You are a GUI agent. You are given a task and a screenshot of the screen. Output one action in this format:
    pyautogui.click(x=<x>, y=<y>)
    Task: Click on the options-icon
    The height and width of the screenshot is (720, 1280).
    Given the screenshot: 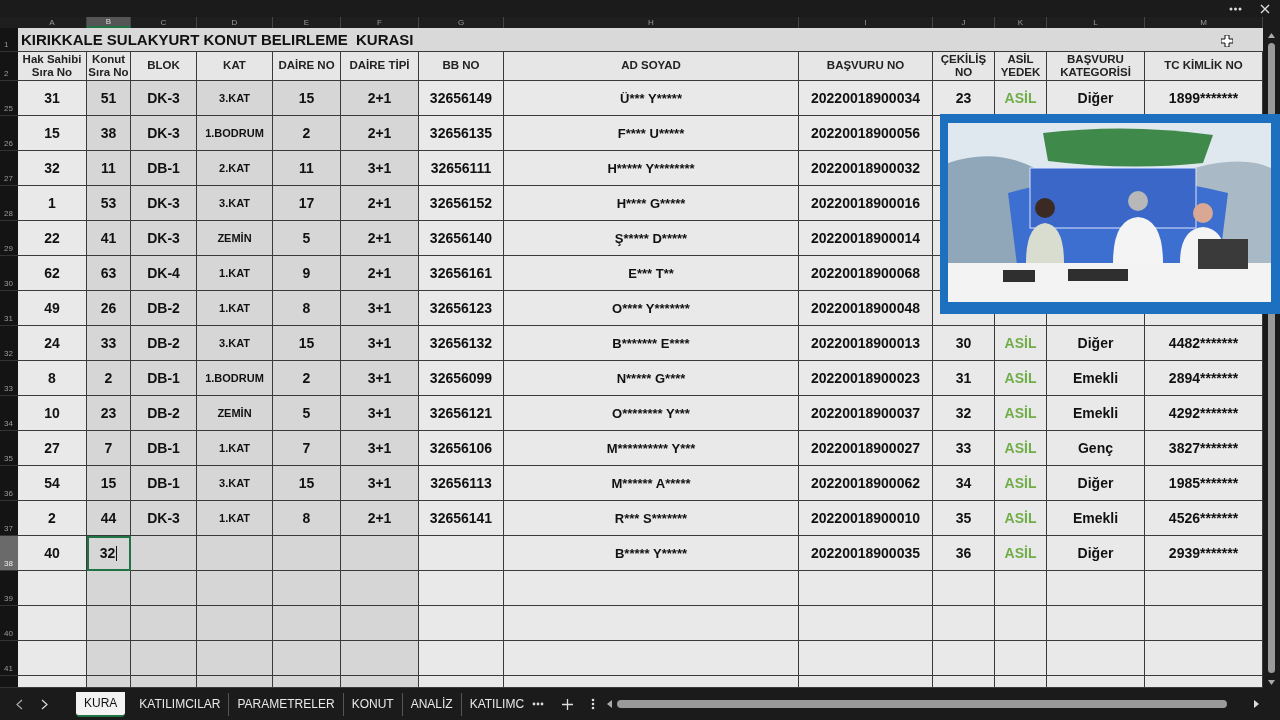 What is the action you would take?
    pyautogui.click(x=593, y=704)
    